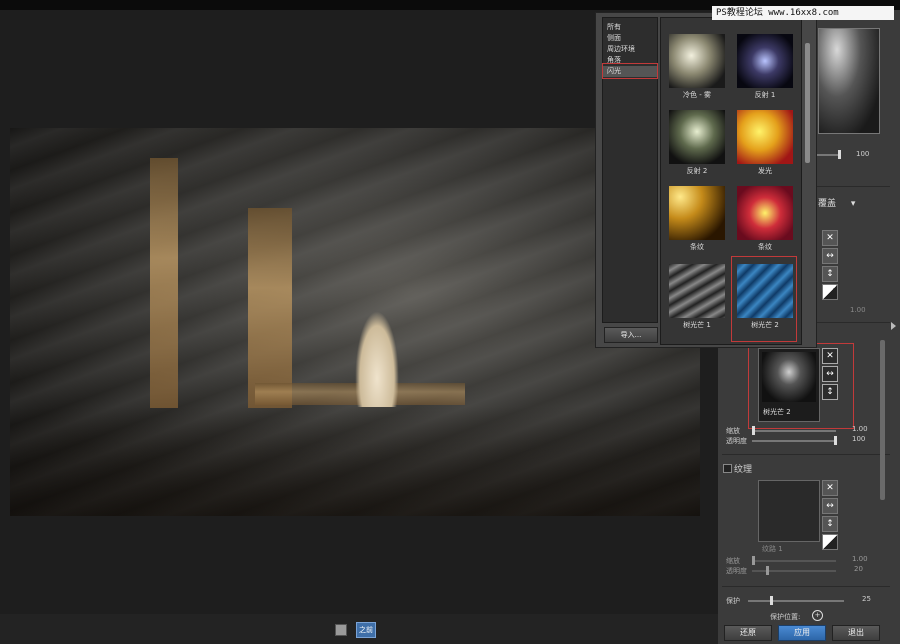  I want to click on thumb-cell: 冷色 - 雾, so click(695, 65).